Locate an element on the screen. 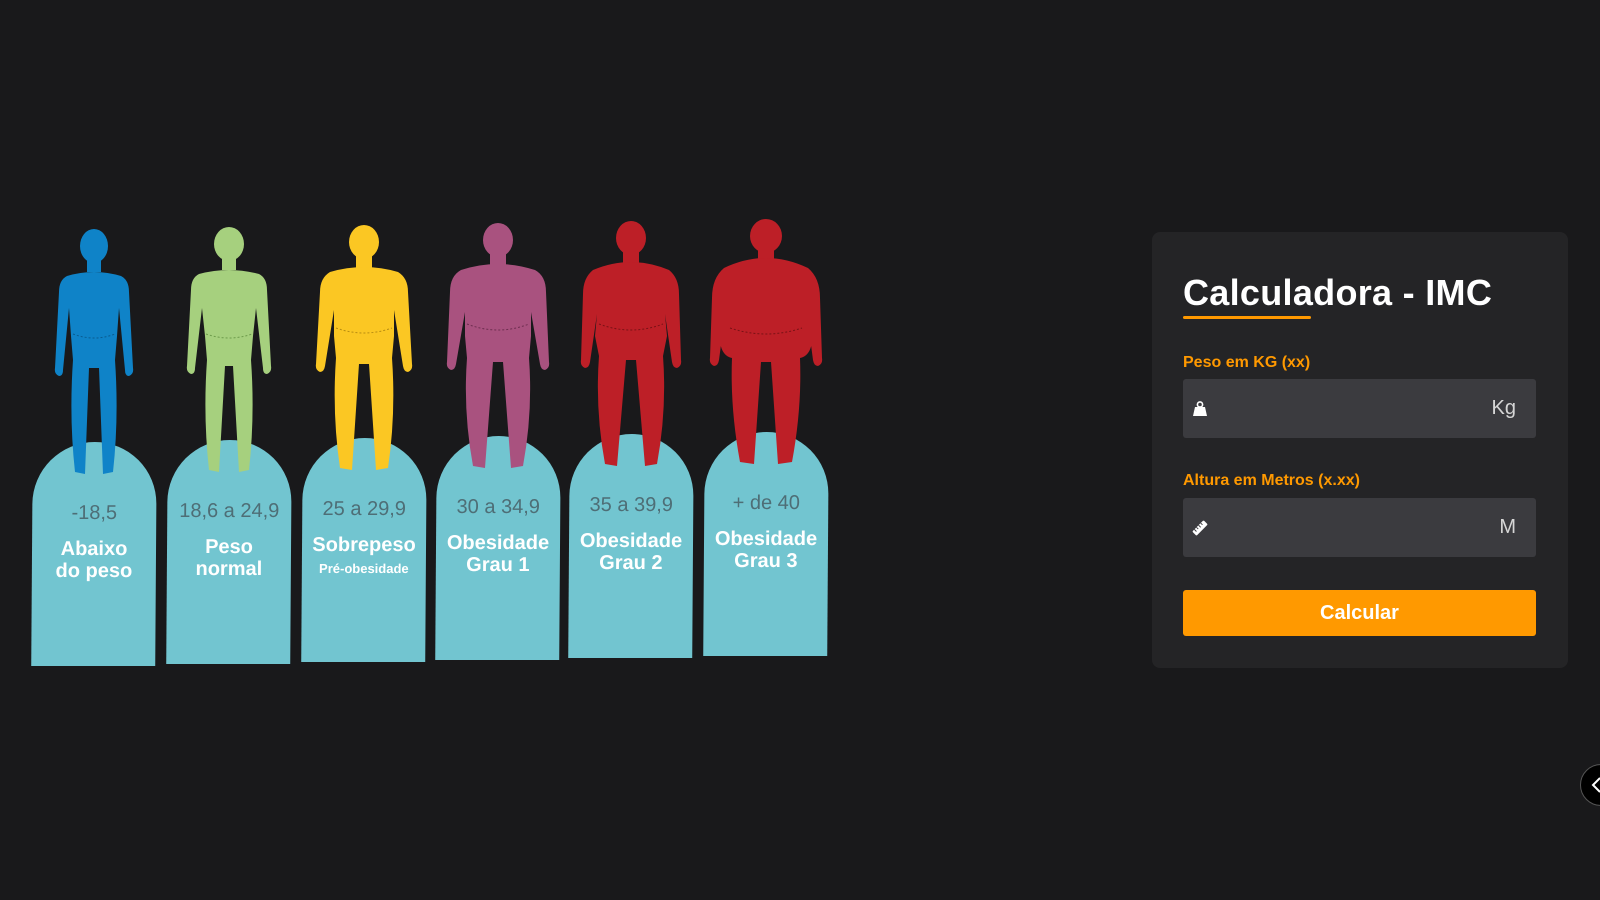 This screenshot has width=1600, height=900. obese-grade-1-person-icon is located at coordinates (498, 345).